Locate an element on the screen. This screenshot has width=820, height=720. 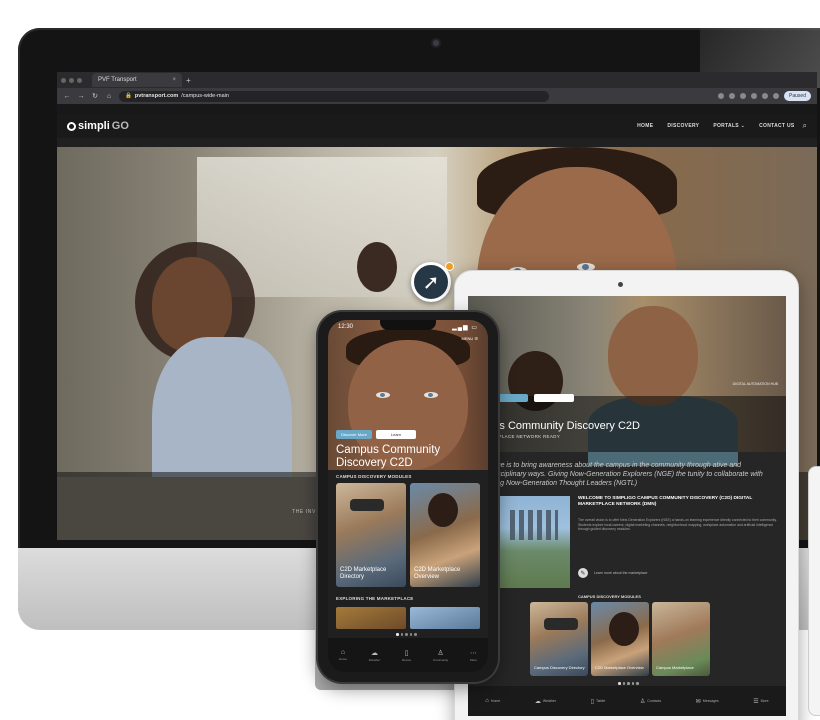
site-logo: simpli GO is located at coordinates (98, 126).